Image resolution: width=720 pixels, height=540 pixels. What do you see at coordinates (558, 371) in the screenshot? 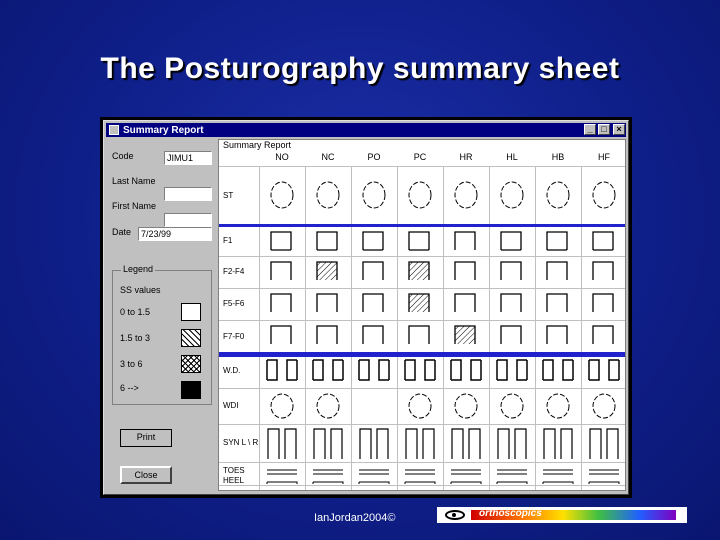
I see `cell-w-d--hb` at bounding box center [558, 371].